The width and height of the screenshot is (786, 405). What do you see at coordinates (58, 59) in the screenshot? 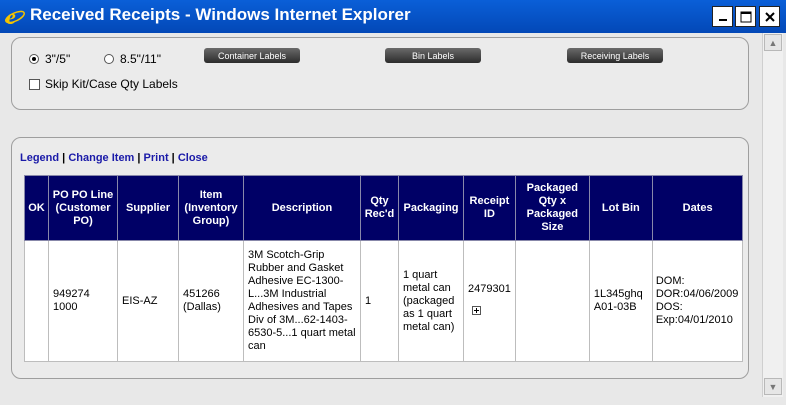
I see `radio-3x5-label: 3"/5"` at bounding box center [58, 59].